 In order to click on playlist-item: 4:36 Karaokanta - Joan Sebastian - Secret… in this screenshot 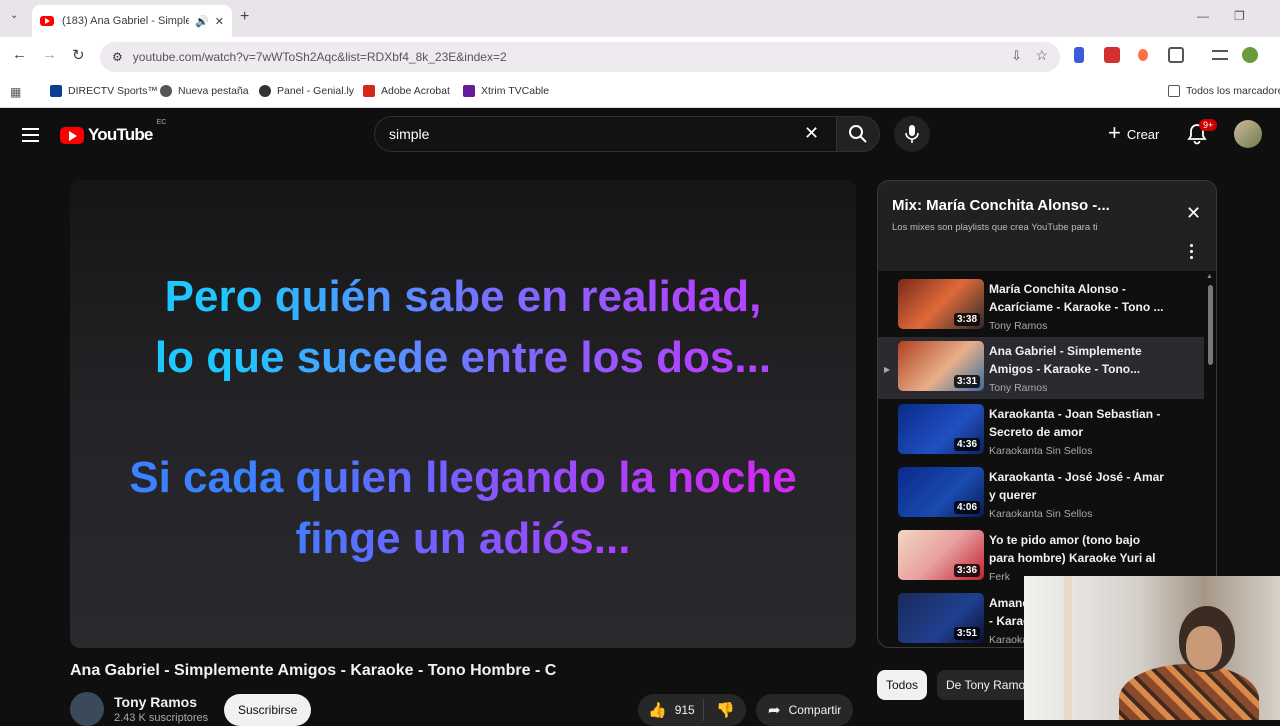, I will do `click(1041, 431)`.